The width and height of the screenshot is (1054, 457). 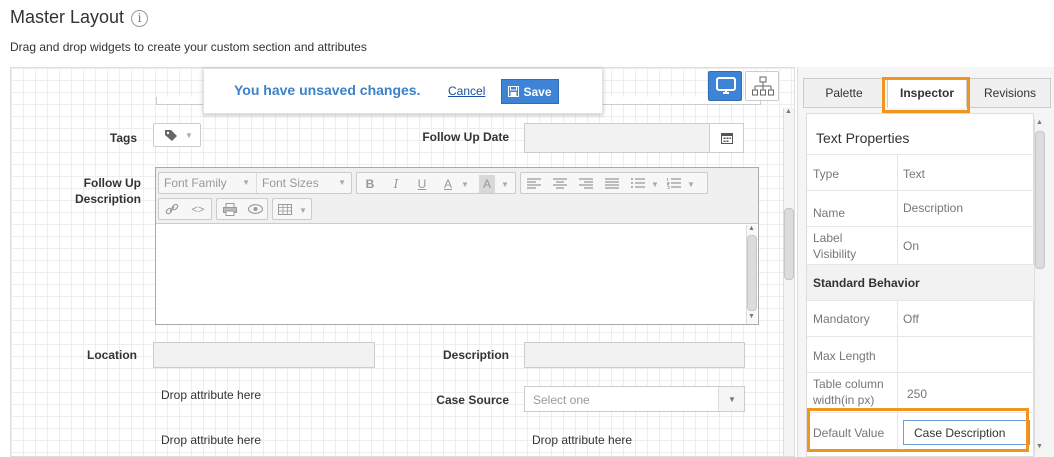 What do you see at coordinates (841, 319) in the screenshot?
I see `property-key: Mandatory` at bounding box center [841, 319].